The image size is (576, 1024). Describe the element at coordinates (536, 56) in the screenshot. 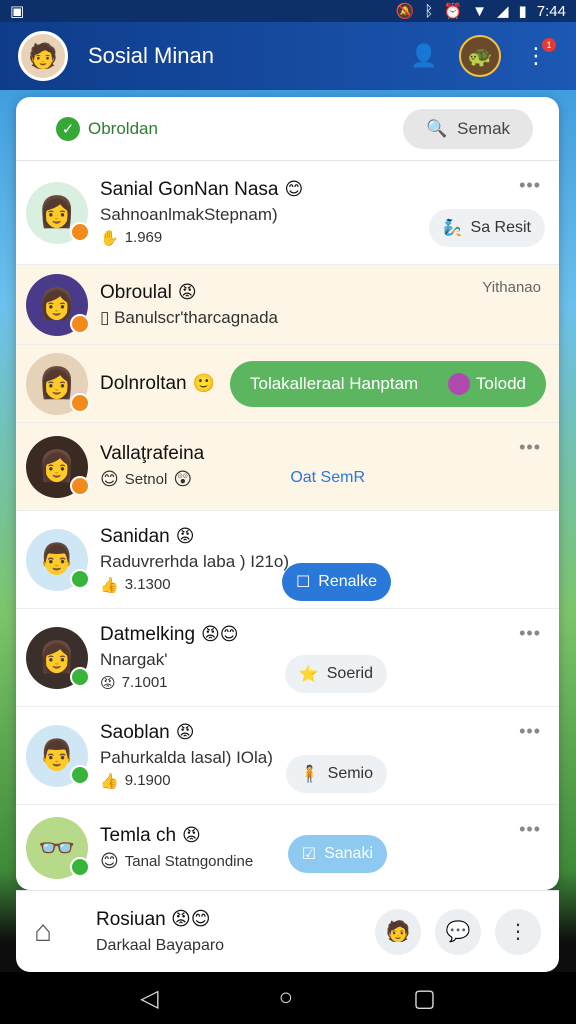

I see `menu-button: ⋮ 1` at that location.